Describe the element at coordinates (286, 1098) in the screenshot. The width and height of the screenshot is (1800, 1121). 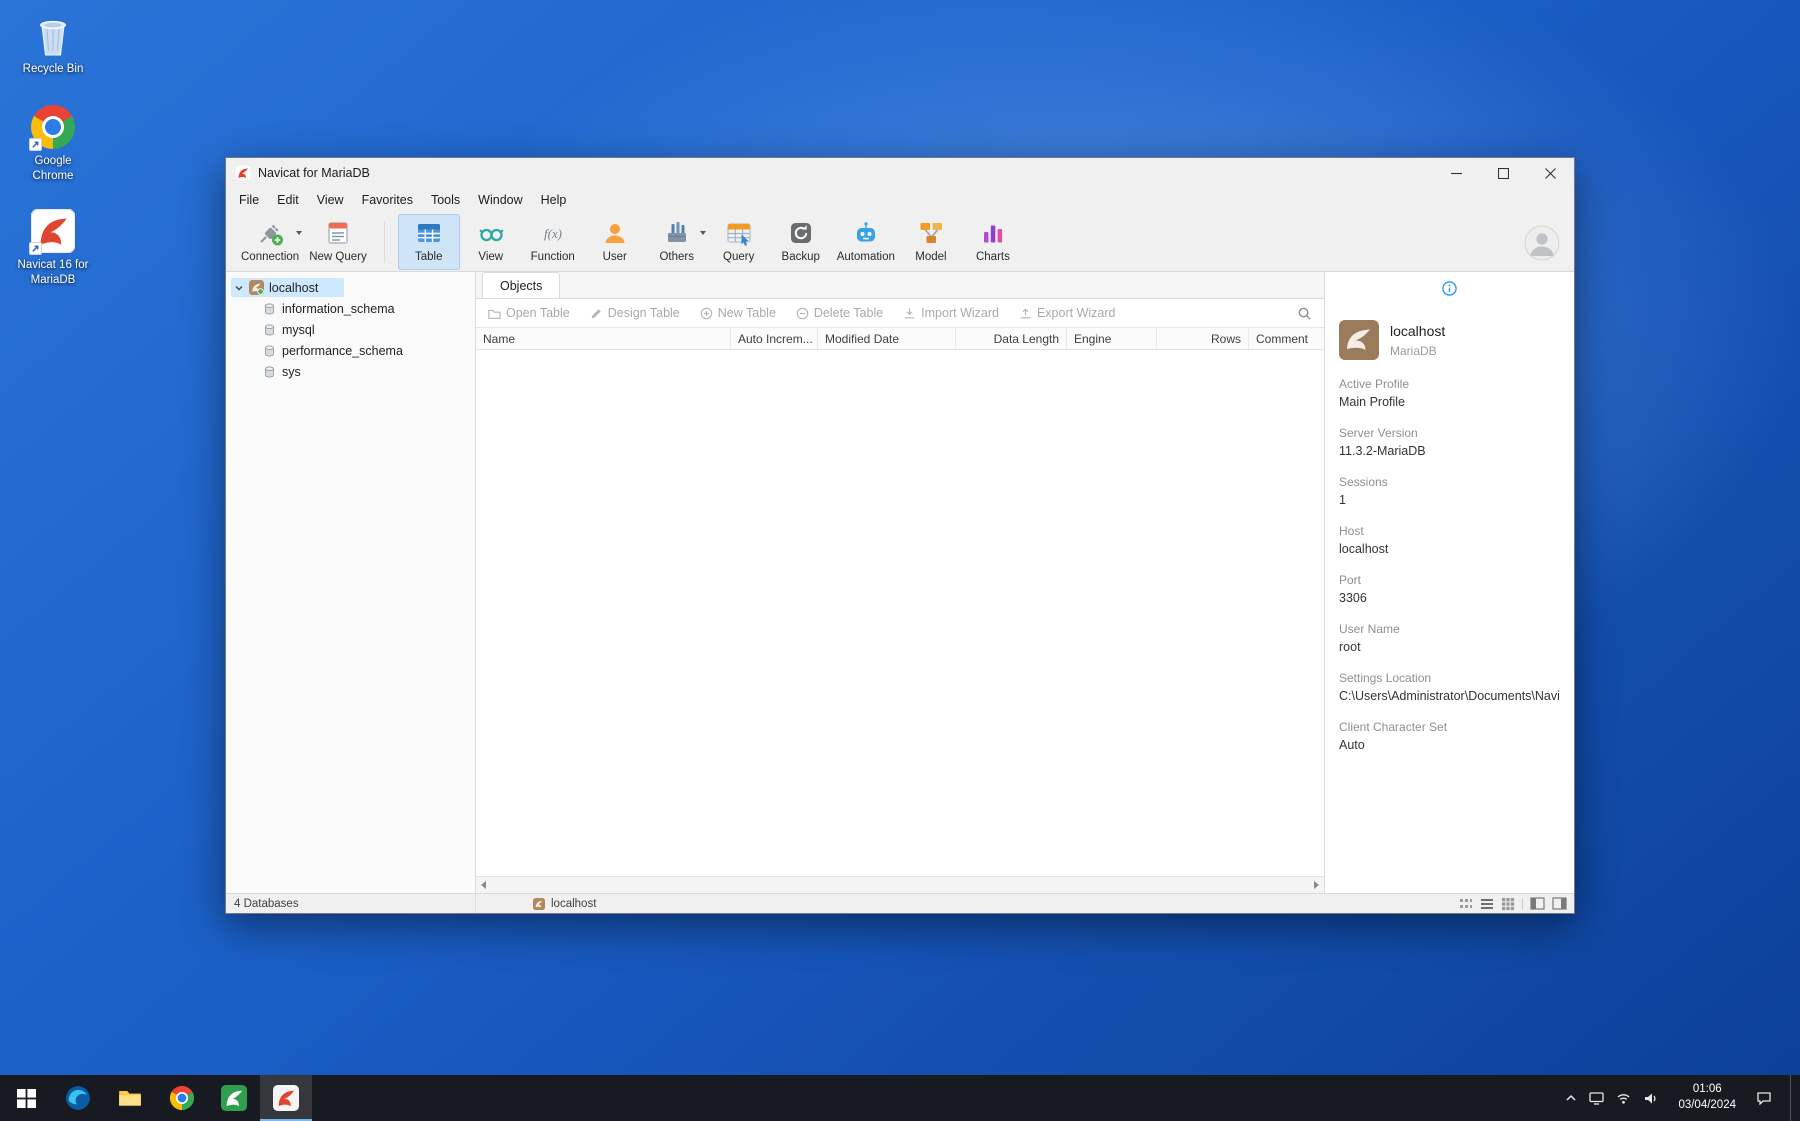
I see `taskbar-navicat-button` at that location.